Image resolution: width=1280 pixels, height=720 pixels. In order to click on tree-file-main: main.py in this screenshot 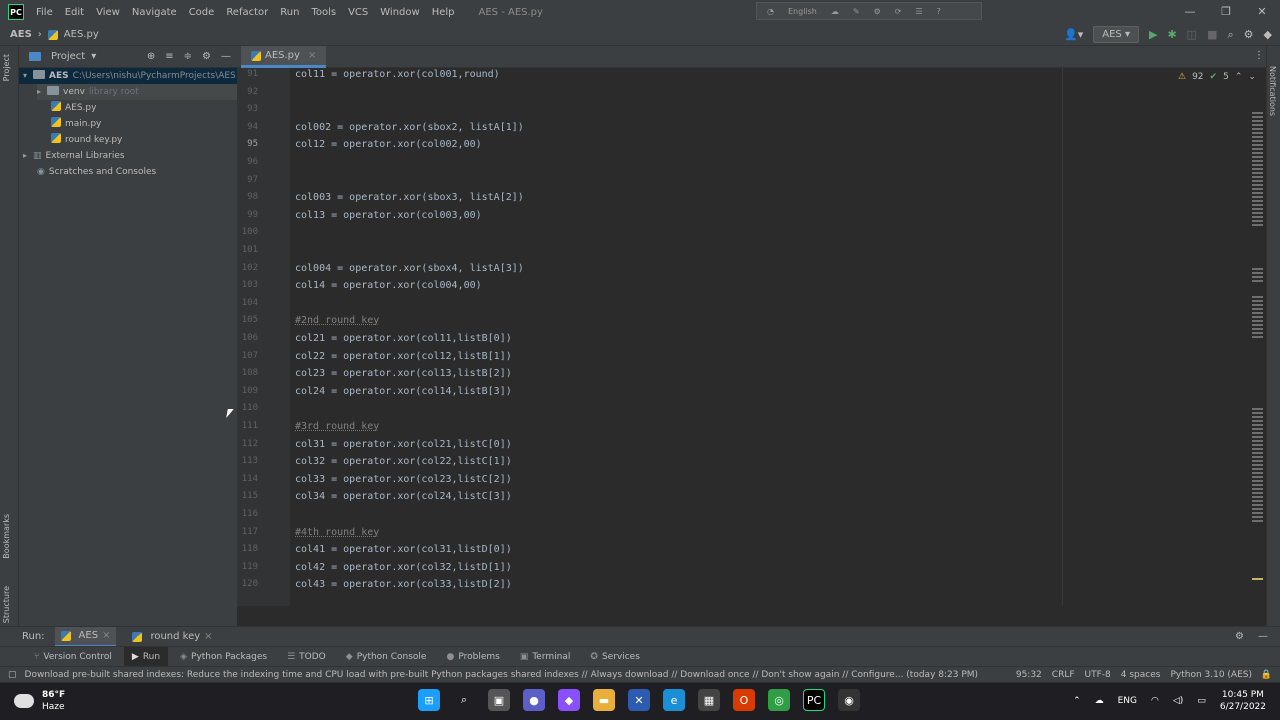, I will do `click(76, 124)`.